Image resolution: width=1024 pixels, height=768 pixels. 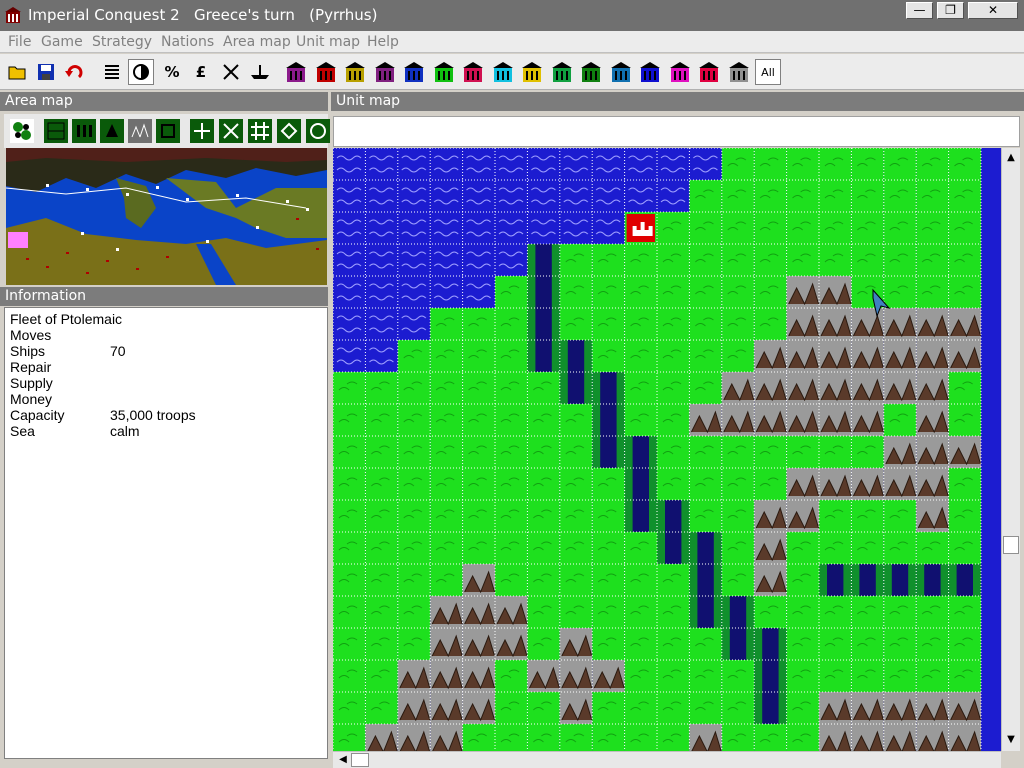 What do you see at coordinates (1011, 545) in the screenshot?
I see `vertical-scroll-thumb` at bounding box center [1011, 545].